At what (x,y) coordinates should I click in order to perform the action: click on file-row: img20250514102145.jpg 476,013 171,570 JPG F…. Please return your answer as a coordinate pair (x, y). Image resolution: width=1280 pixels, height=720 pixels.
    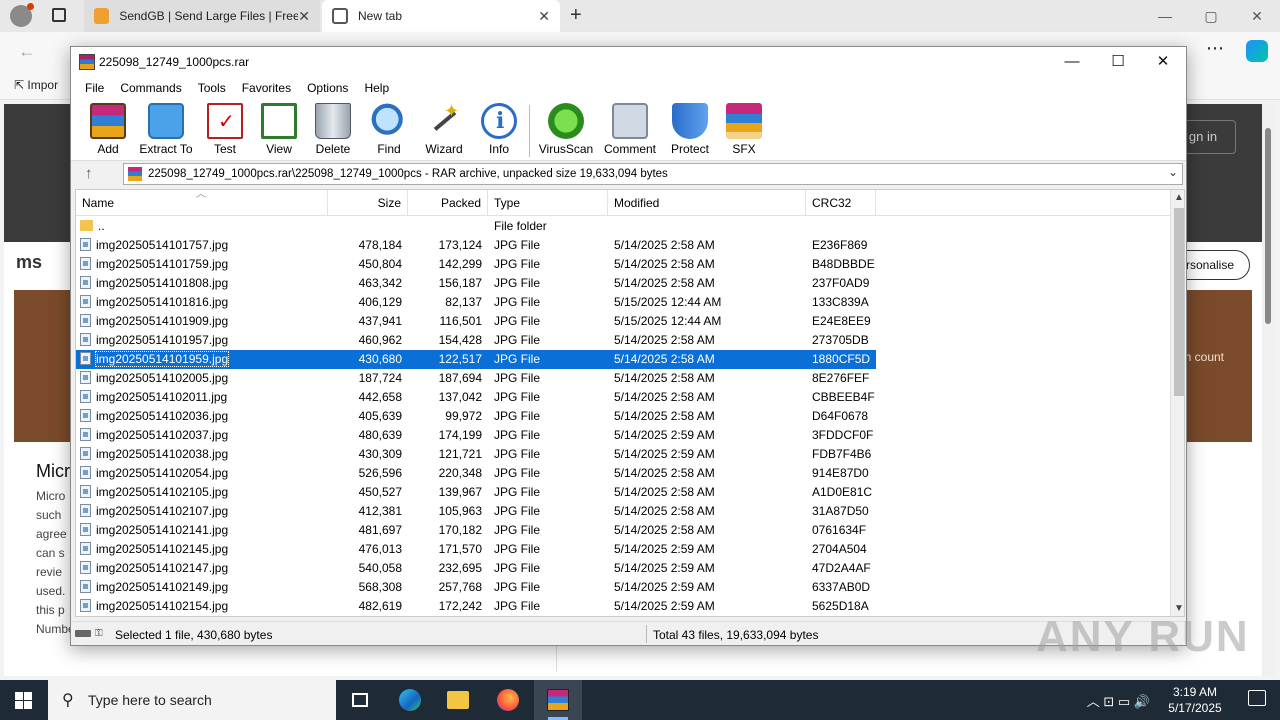
    Looking at the image, I should click on (623, 549).